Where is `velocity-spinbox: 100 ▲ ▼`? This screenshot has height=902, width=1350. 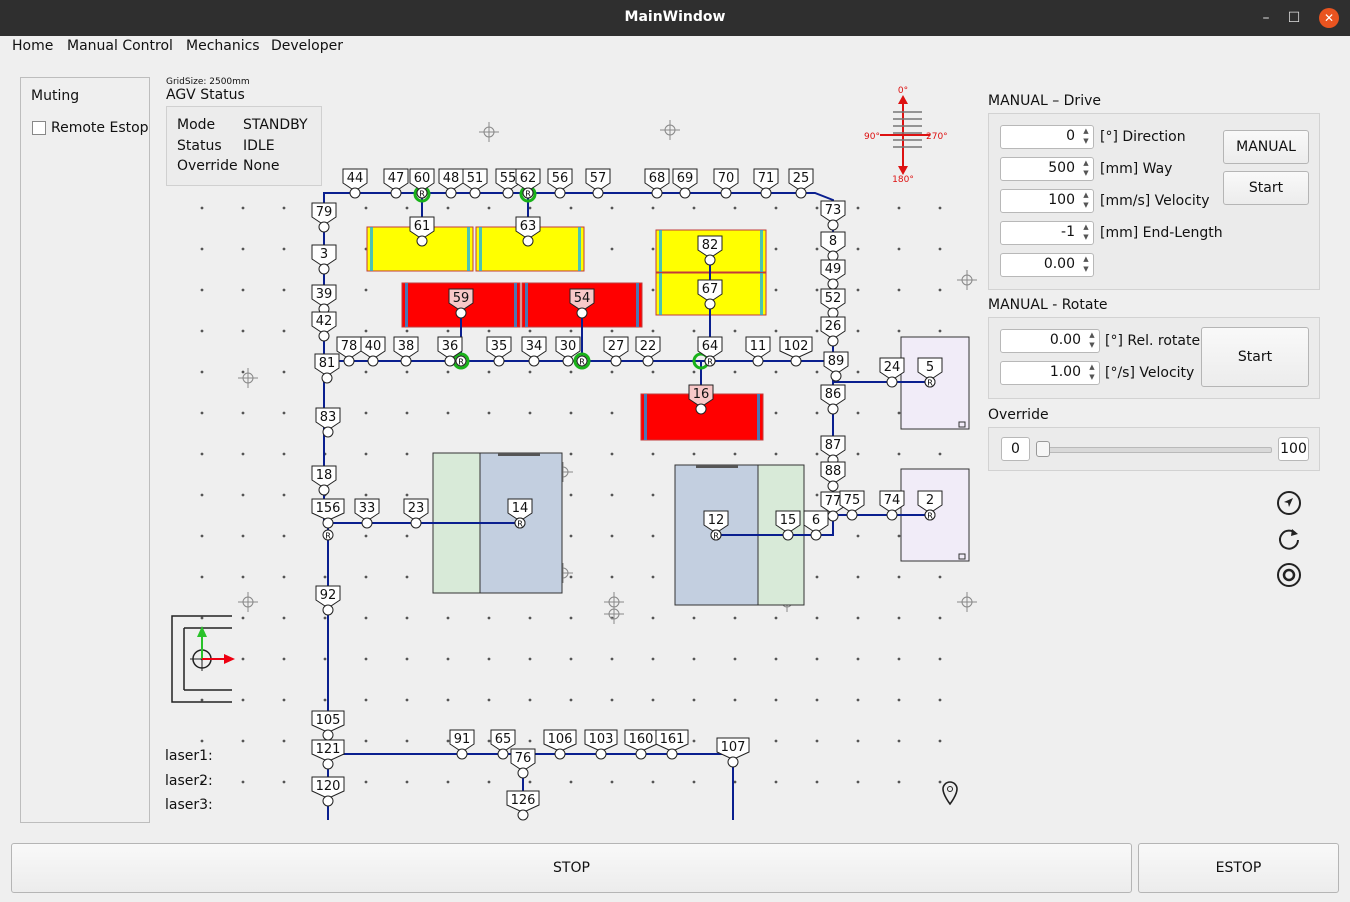 velocity-spinbox: 100 ▲ ▼ is located at coordinates (1047, 201).